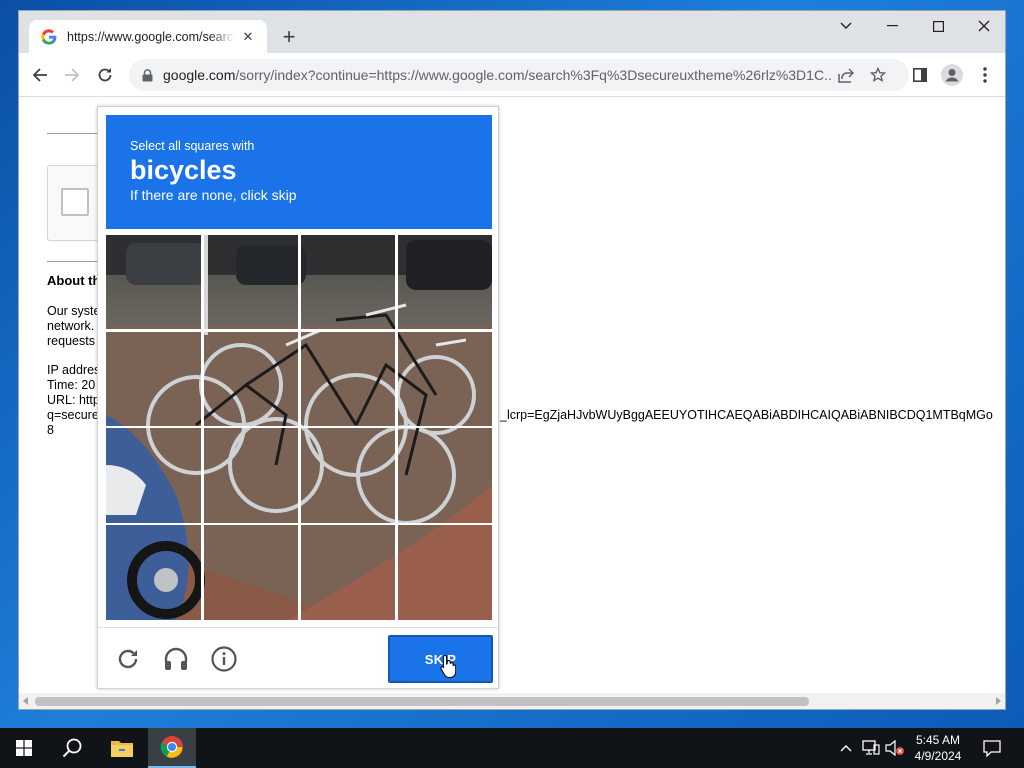 The width and height of the screenshot is (1024, 768). What do you see at coordinates (72, 748) in the screenshot?
I see `search-icon` at bounding box center [72, 748].